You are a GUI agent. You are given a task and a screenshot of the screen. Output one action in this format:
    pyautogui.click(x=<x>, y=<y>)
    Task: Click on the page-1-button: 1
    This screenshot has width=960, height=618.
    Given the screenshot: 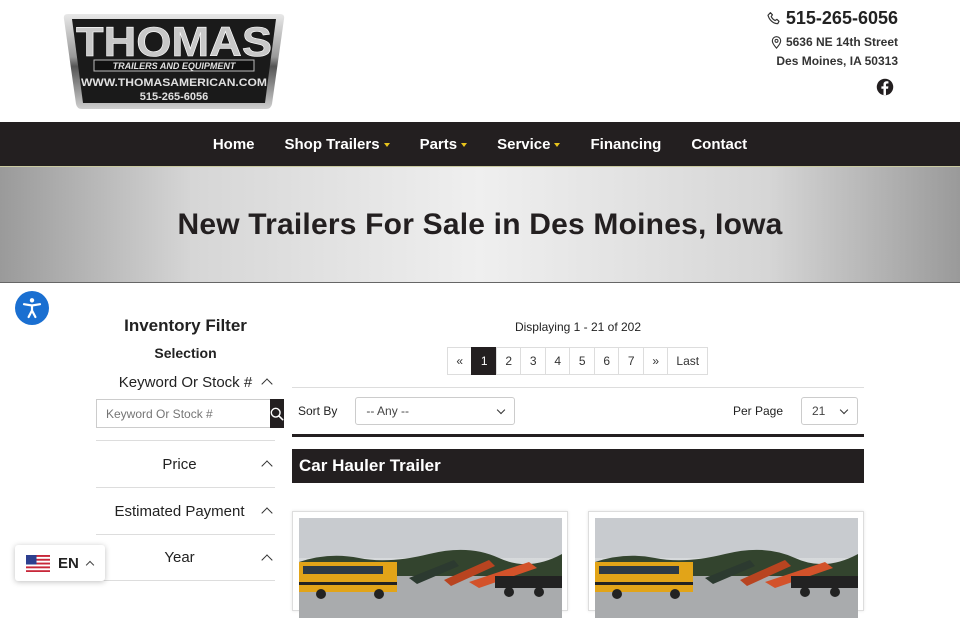 What is the action you would take?
    pyautogui.click(x=484, y=361)
    